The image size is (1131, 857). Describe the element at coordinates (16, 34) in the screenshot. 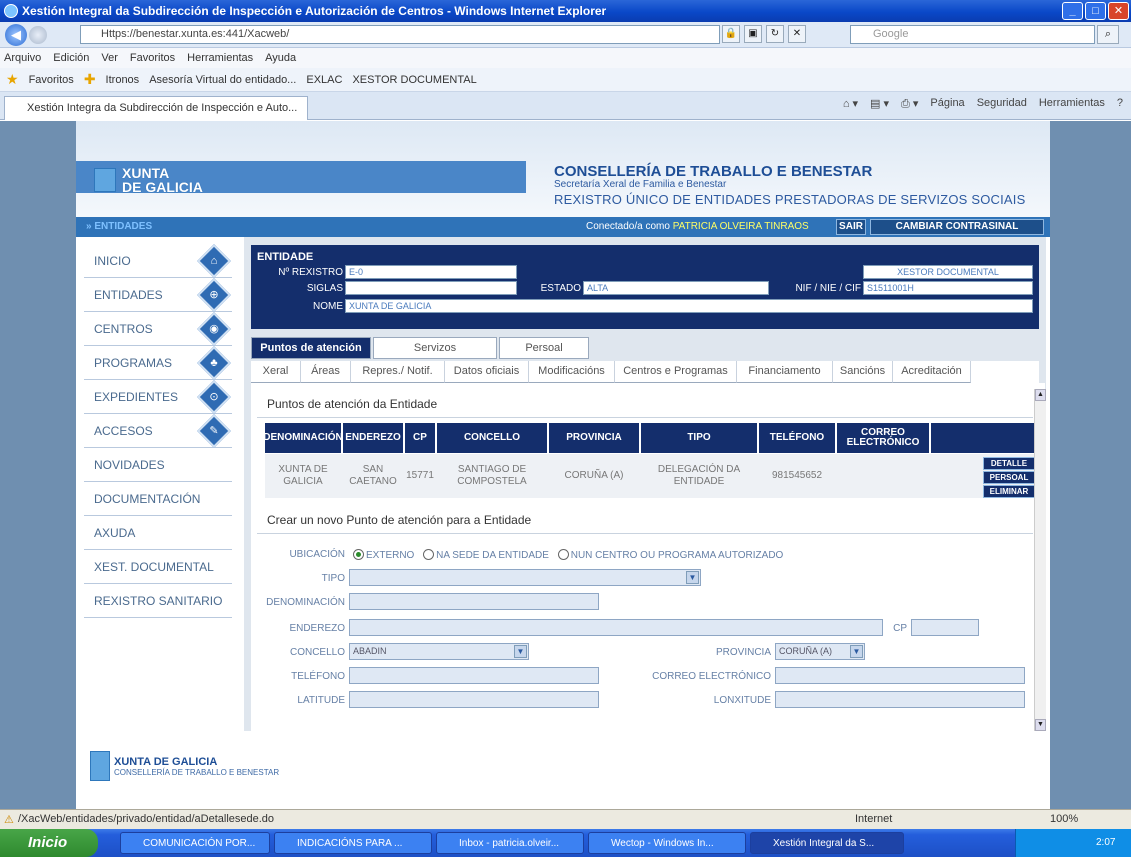

I see `back-icon: ◀` at that location.